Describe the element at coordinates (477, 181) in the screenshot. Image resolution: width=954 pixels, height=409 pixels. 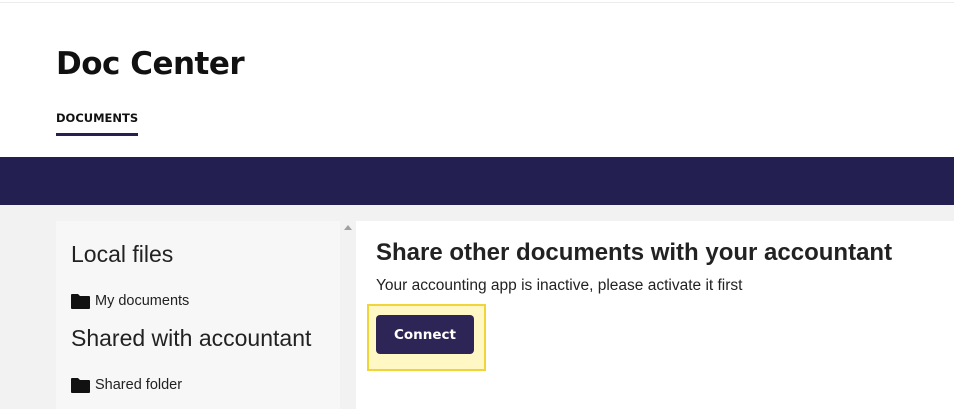
I see `header-band` at that location.